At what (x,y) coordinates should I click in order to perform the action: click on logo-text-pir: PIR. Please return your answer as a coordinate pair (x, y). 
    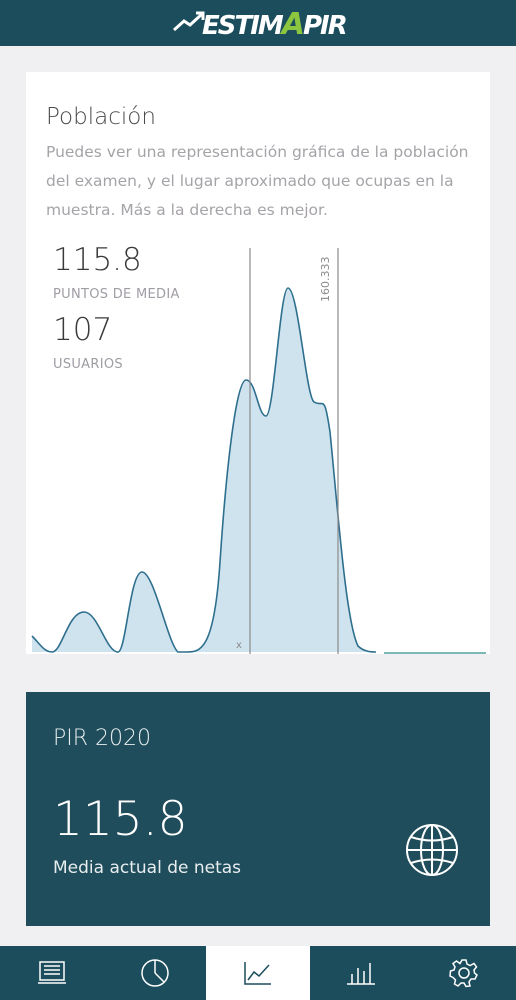
    Looking at the image, I should click on (325, 26).